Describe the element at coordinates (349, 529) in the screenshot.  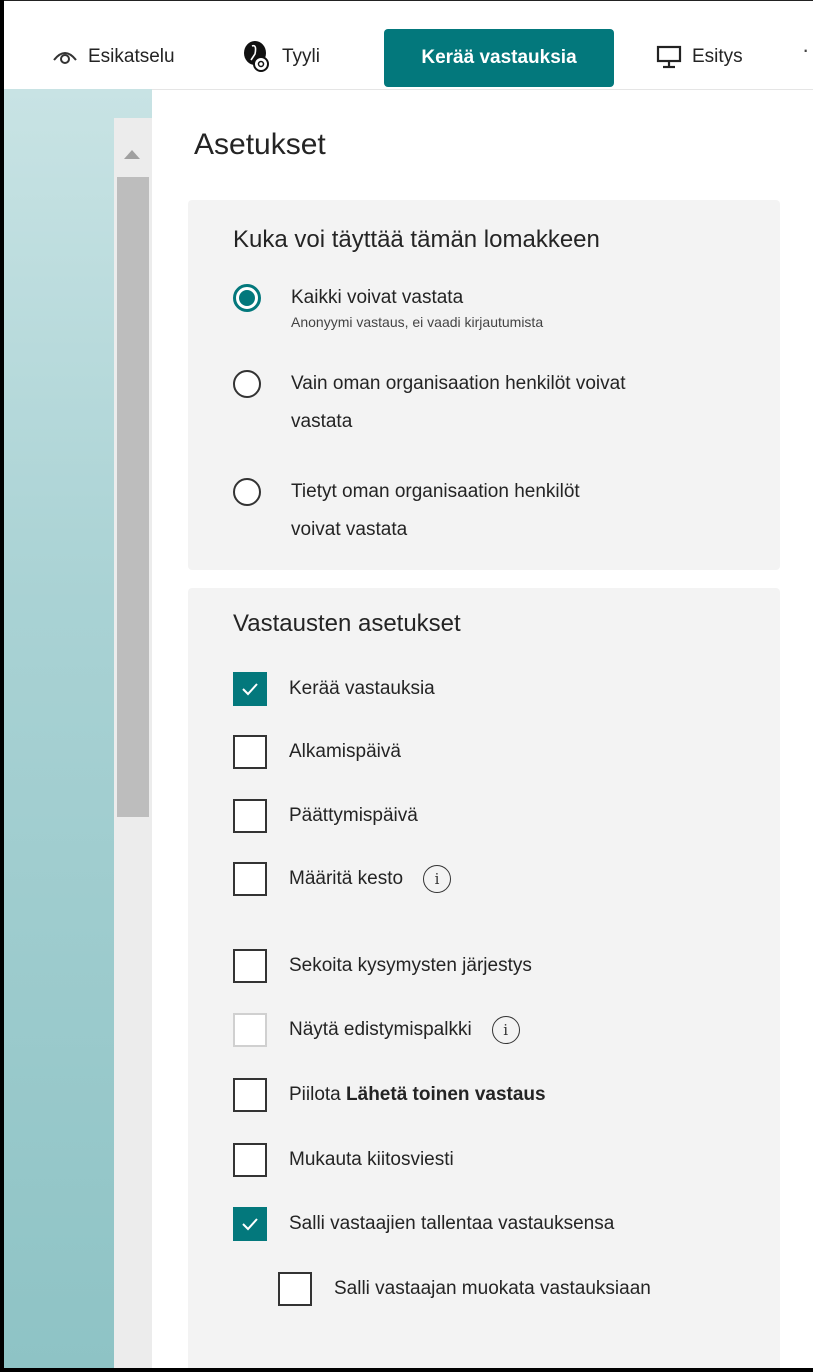
I see `option-specific-label-line2: voivat vastata` at that location.